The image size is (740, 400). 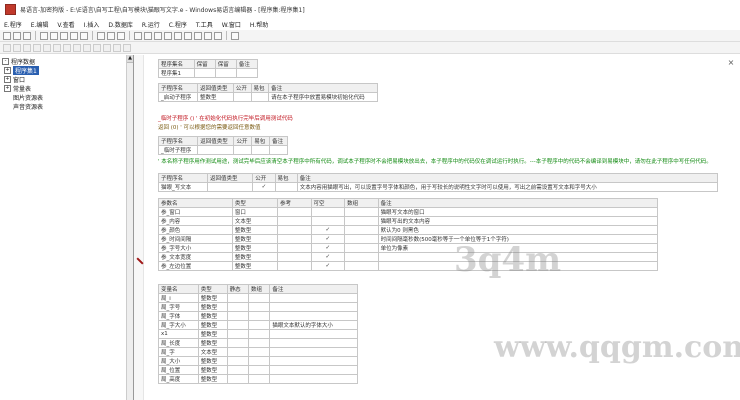 What do you see at coordinates (64, 35) in the screenshot?
I see `paste-icon` at bounding box center [64, 35].